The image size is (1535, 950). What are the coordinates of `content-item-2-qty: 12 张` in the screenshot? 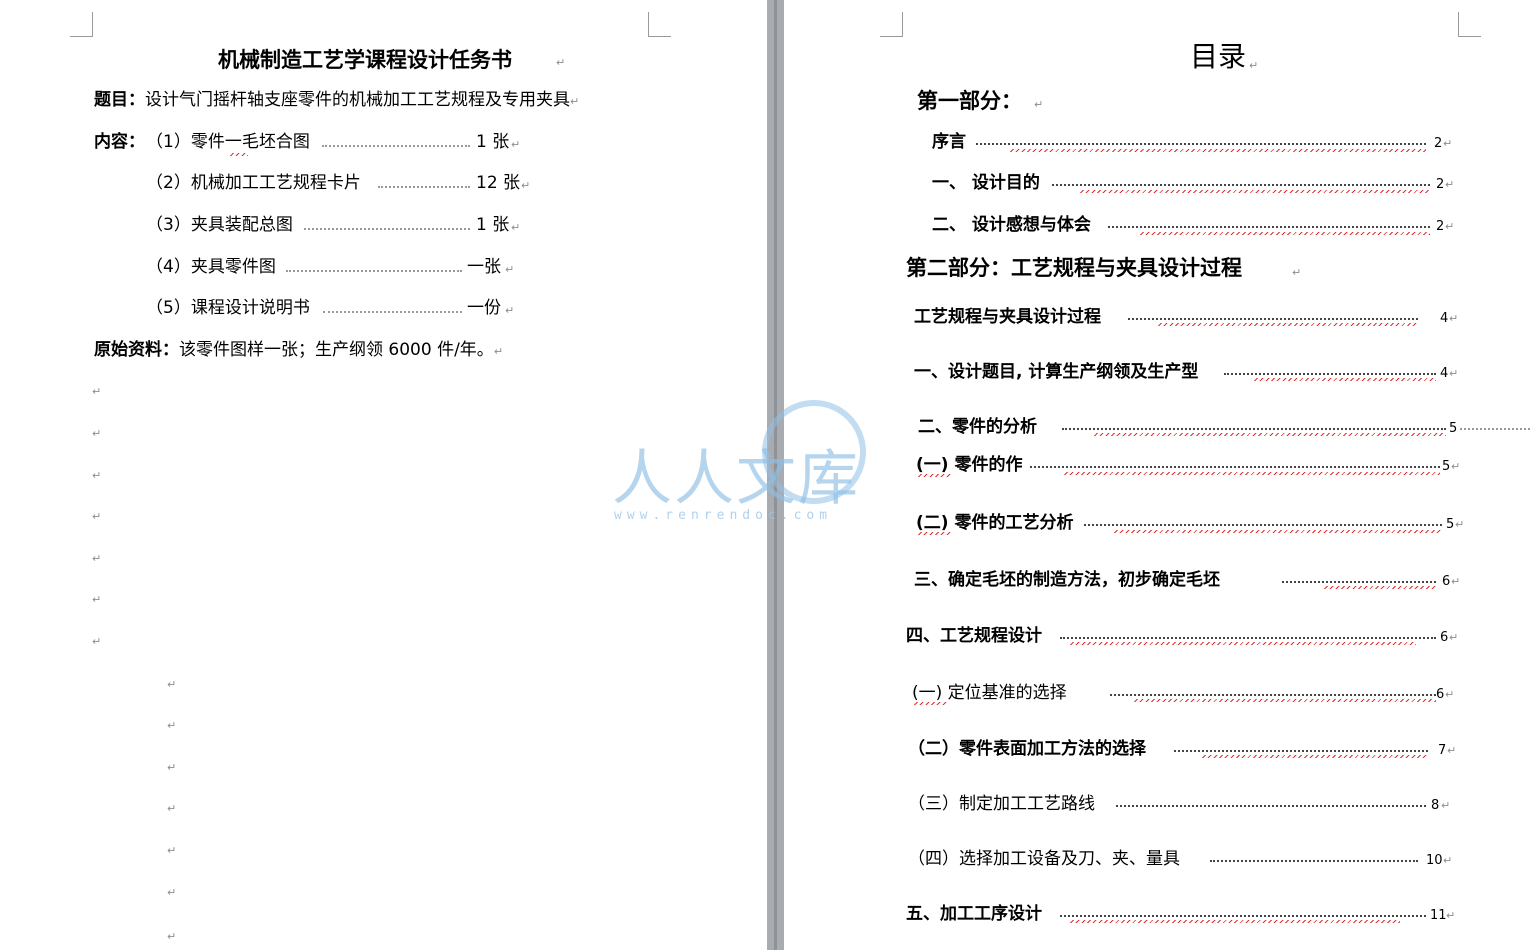 It's located at (498, 183).